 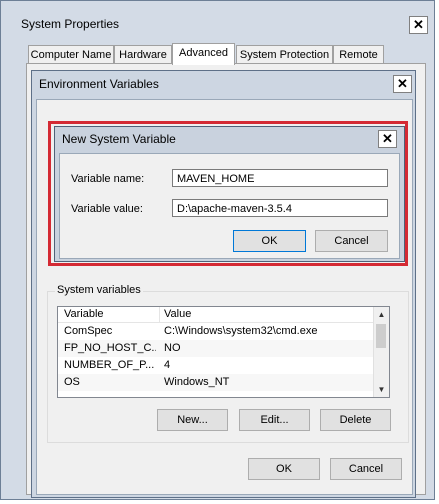 I want to click on system-properties-title: System Properties, so click(x=70, y=24).